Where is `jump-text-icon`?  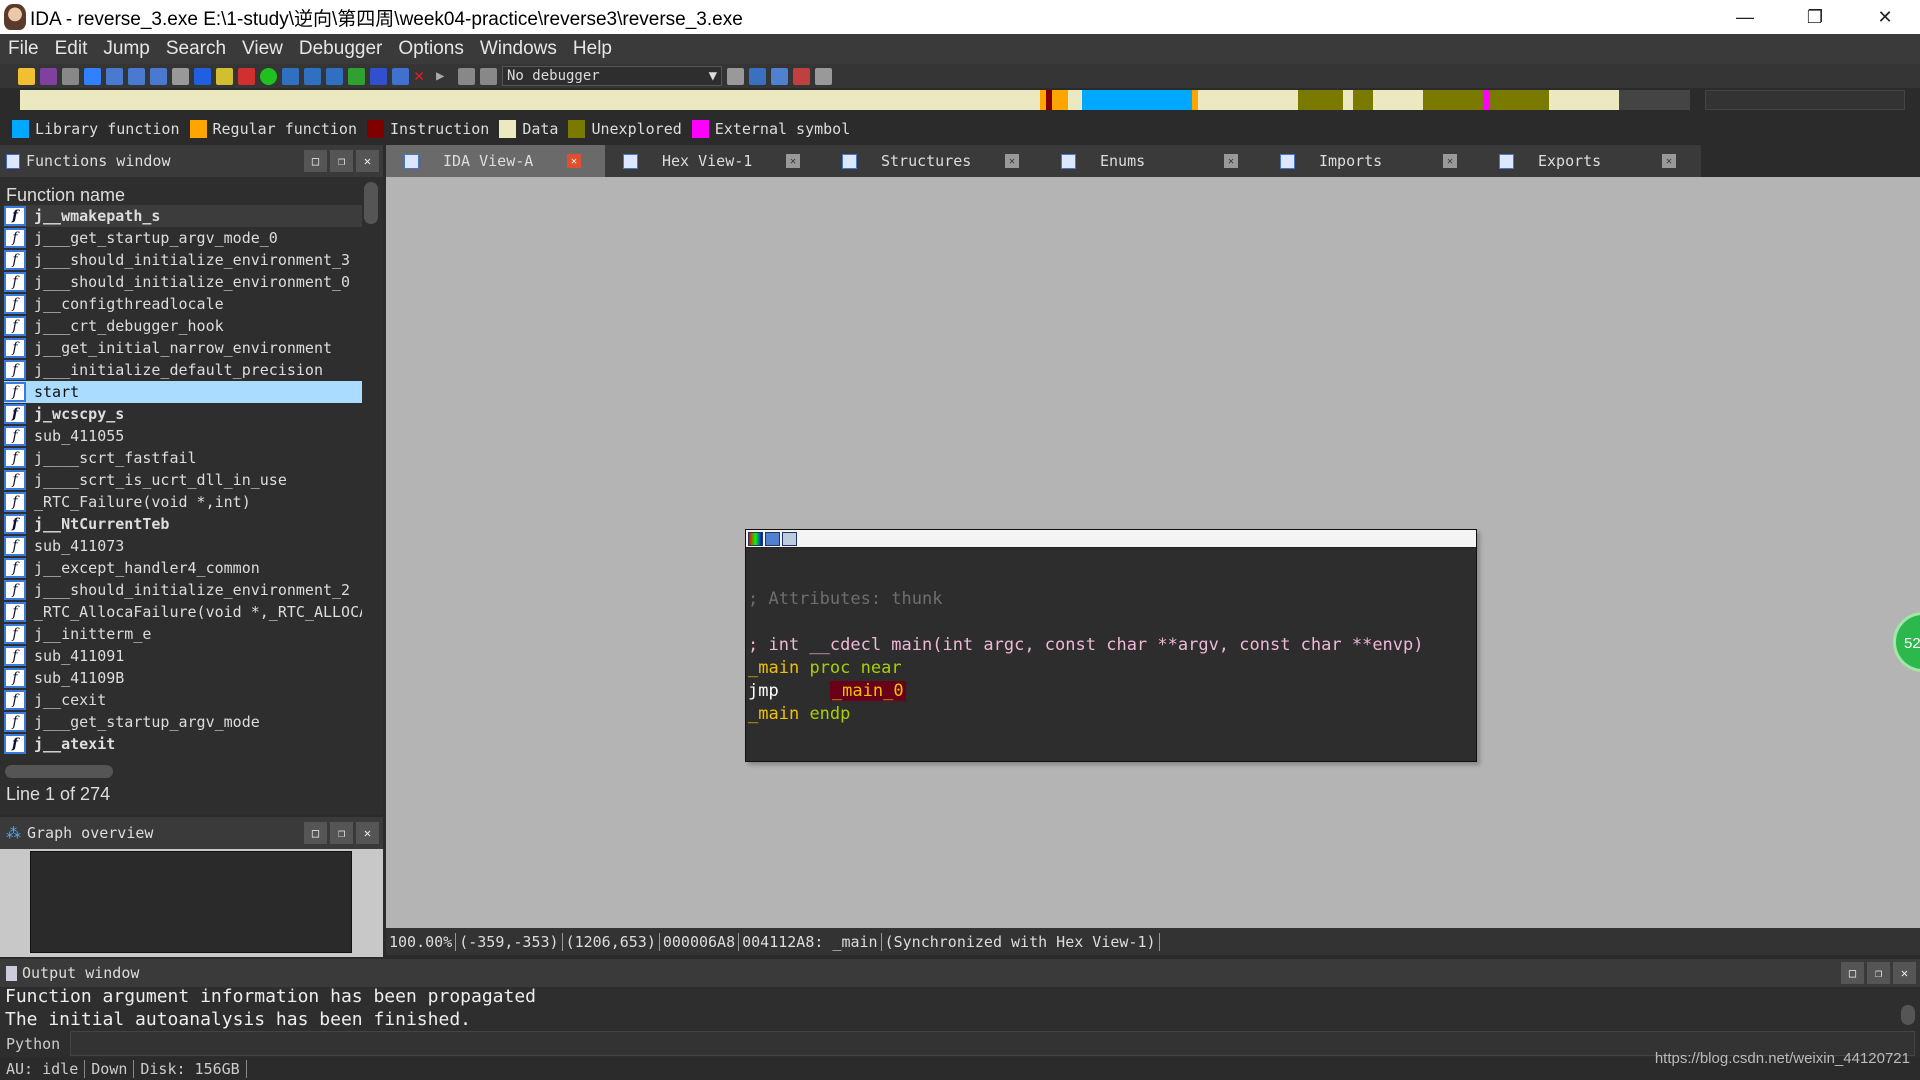
jump-text-icon is located at coordinates (136, 76).